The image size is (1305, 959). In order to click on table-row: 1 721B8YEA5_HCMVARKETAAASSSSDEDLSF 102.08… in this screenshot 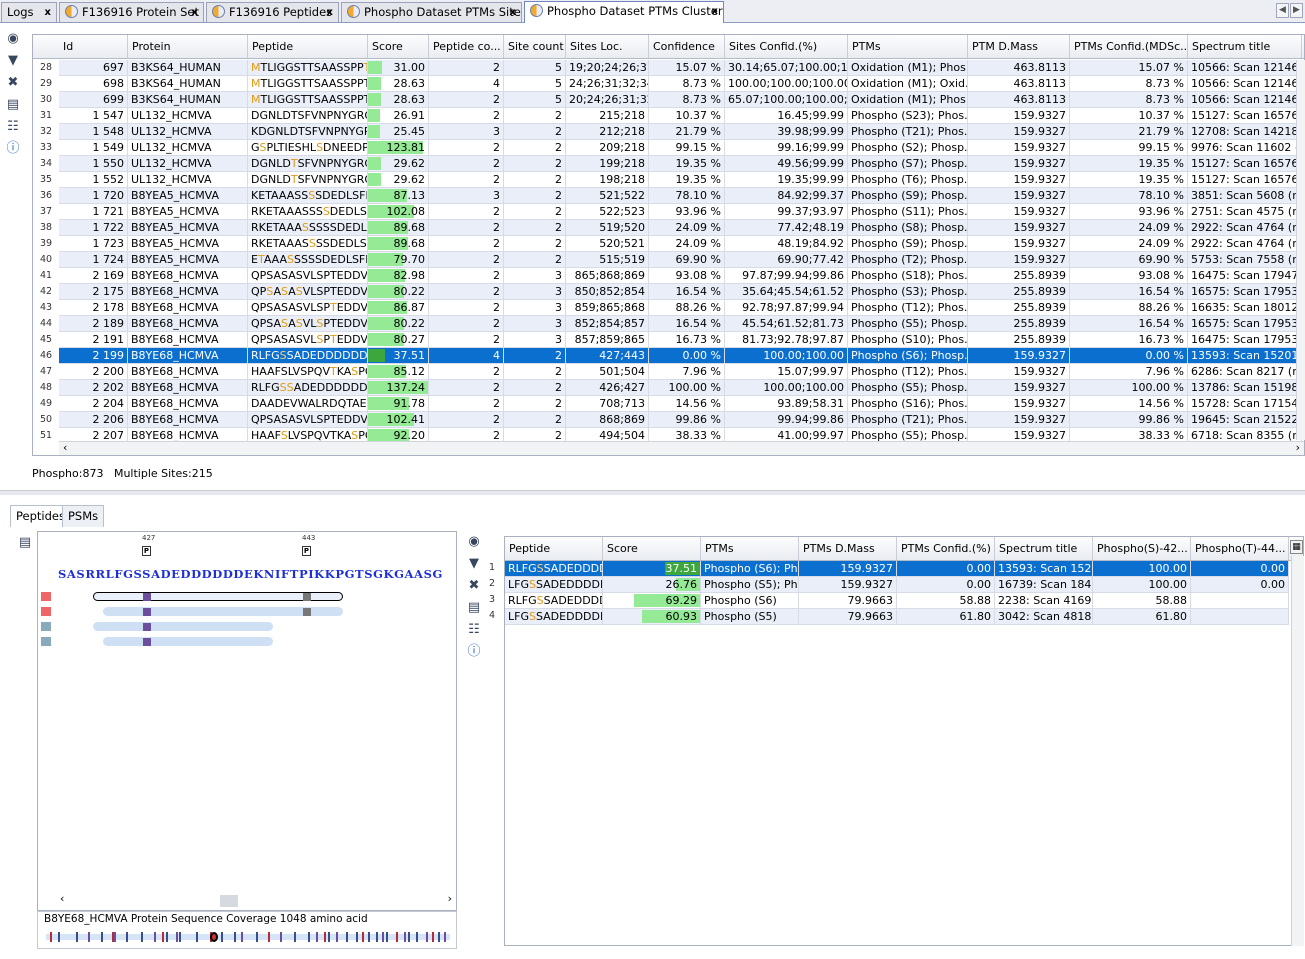, I will do `click(681, 212)`.